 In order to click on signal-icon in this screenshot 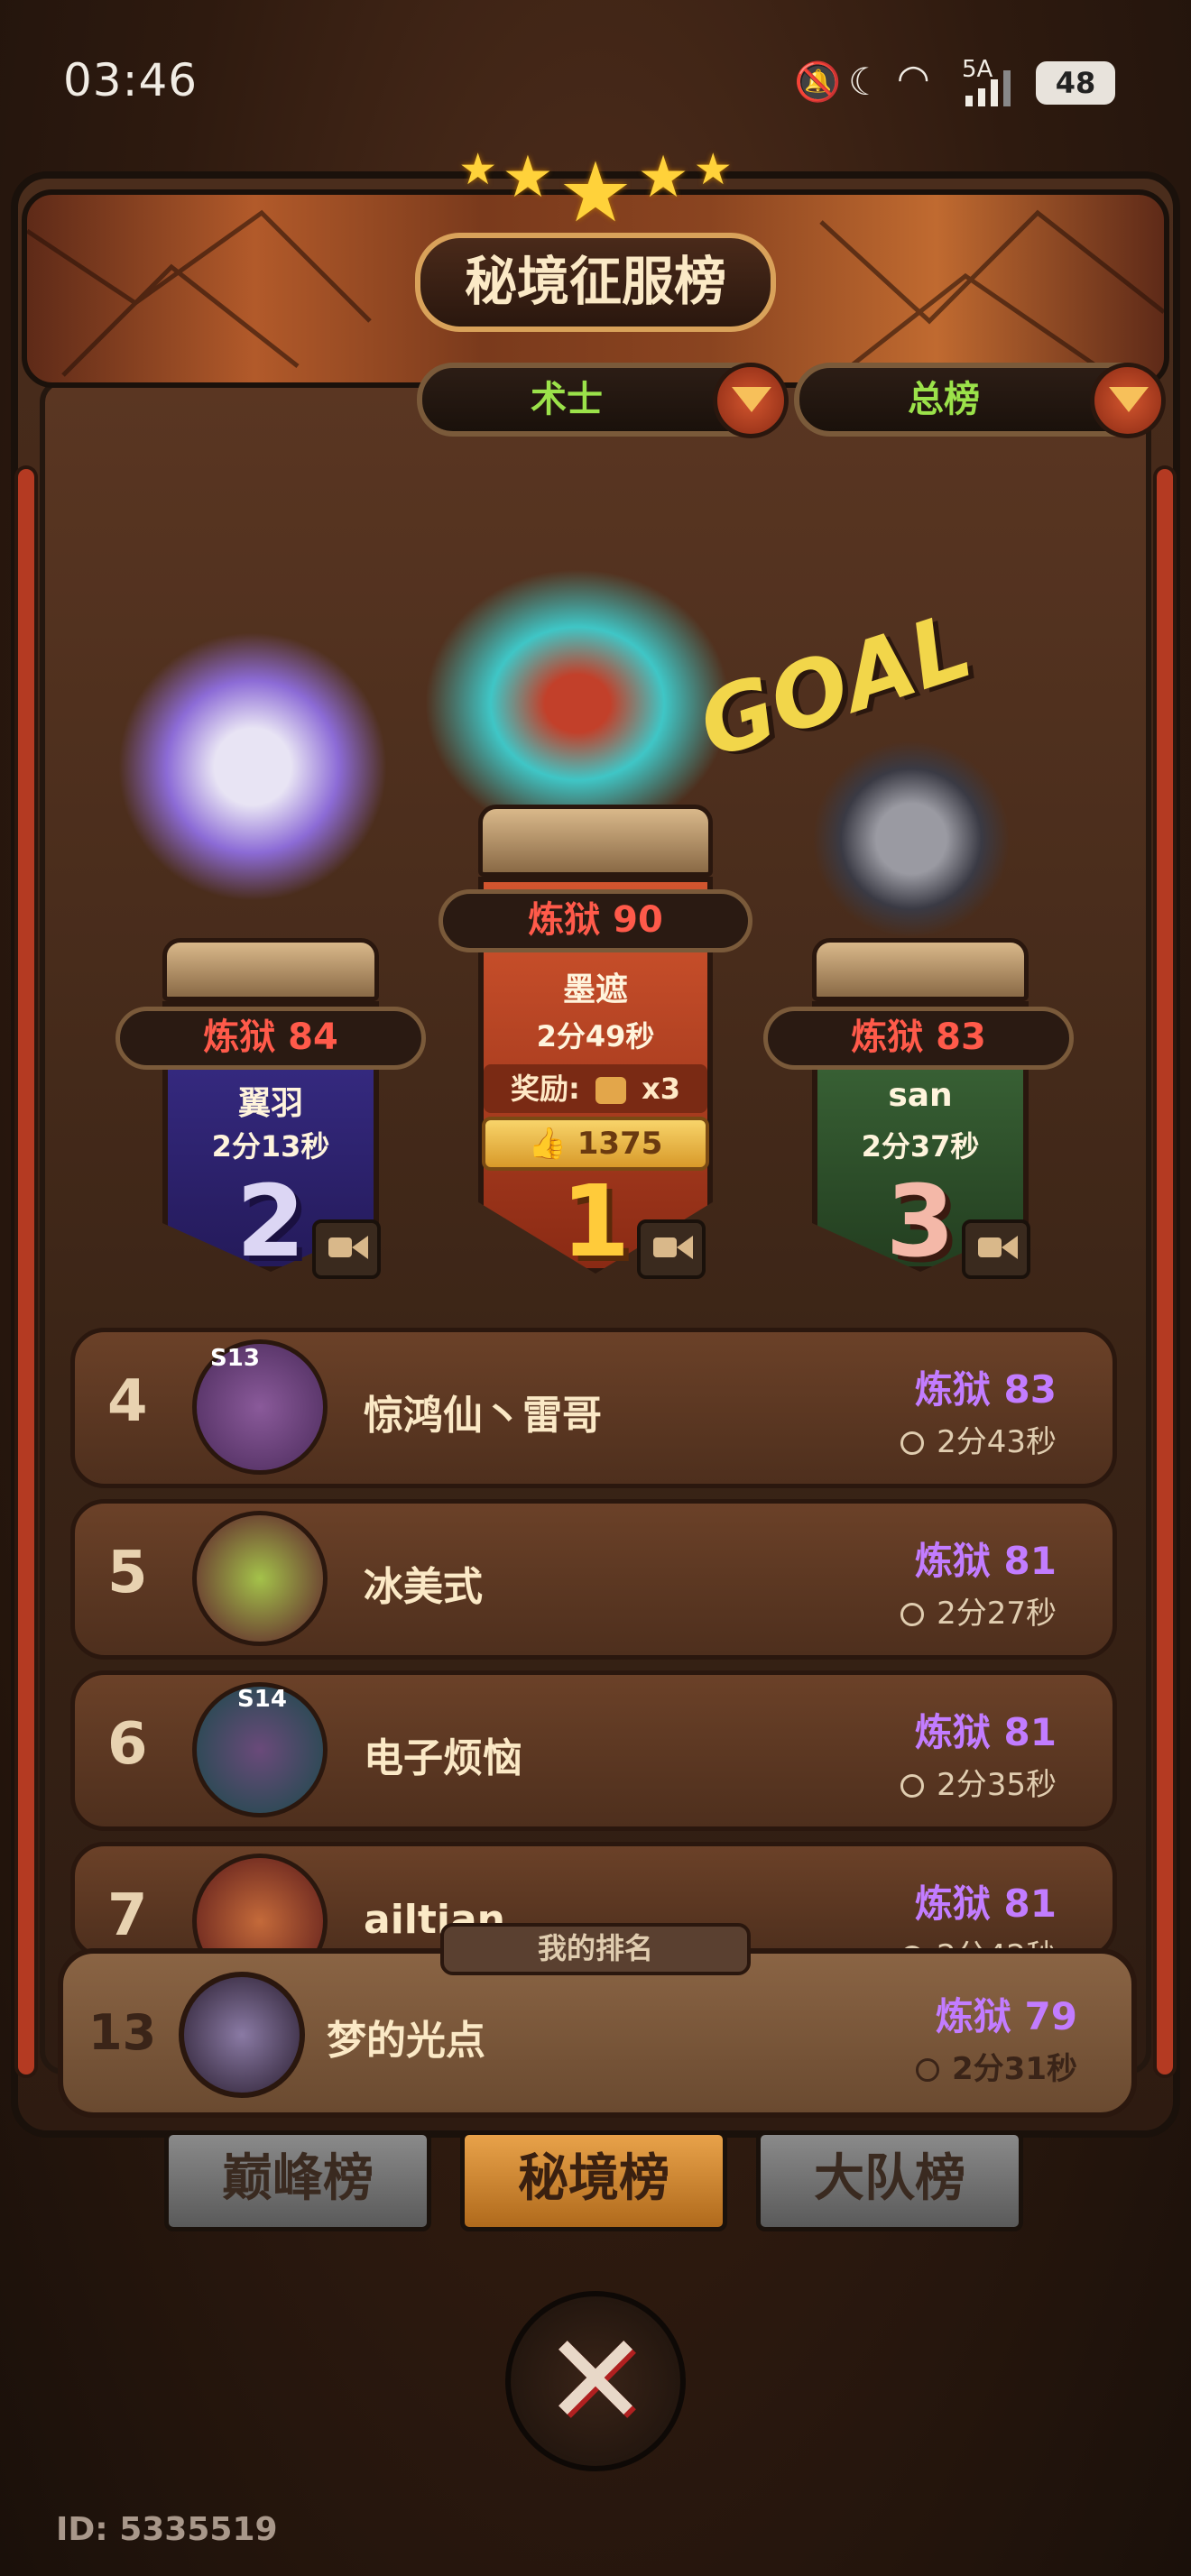, I will do `click(992, 88)`.